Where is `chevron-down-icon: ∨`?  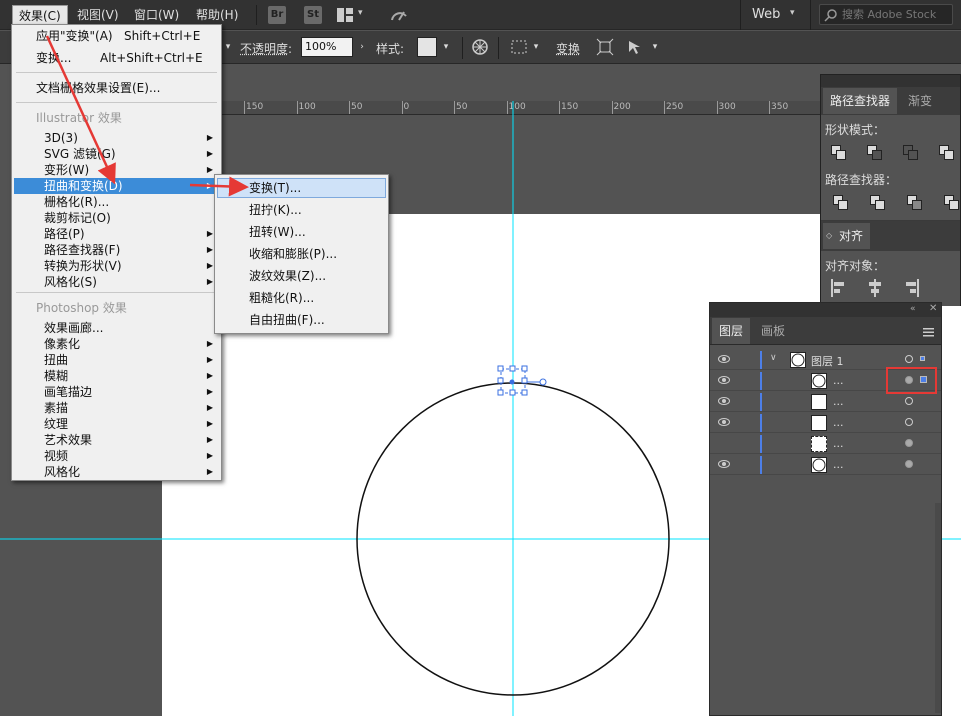 chevron-down-icon: ∨ is located at coordinates (773, 358).